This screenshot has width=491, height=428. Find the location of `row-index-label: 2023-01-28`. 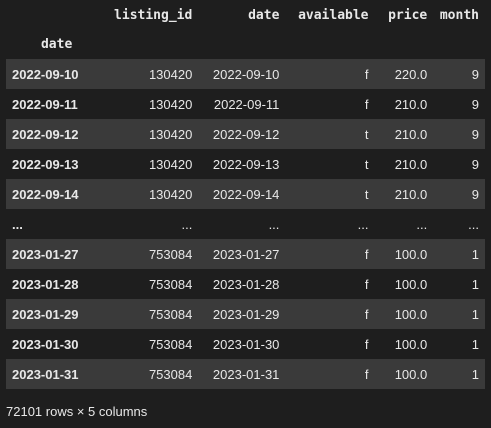

row-index-label: 2023-01-28 is located at coordinates (45, 284).